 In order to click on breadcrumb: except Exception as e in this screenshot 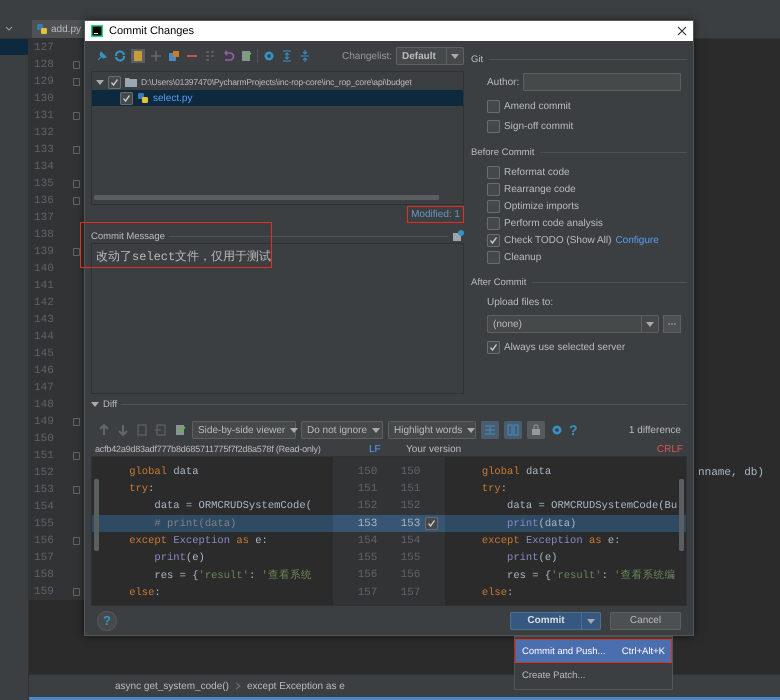, I will do `click(295, 686)`.